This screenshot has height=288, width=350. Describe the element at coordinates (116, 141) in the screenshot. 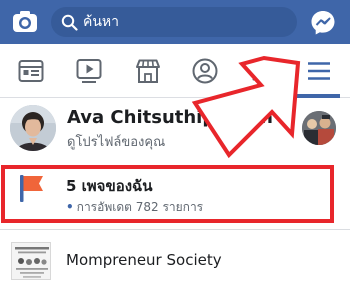

I see `view-profile-link: ดูโปรไฟล์ของคุณ` at that location.